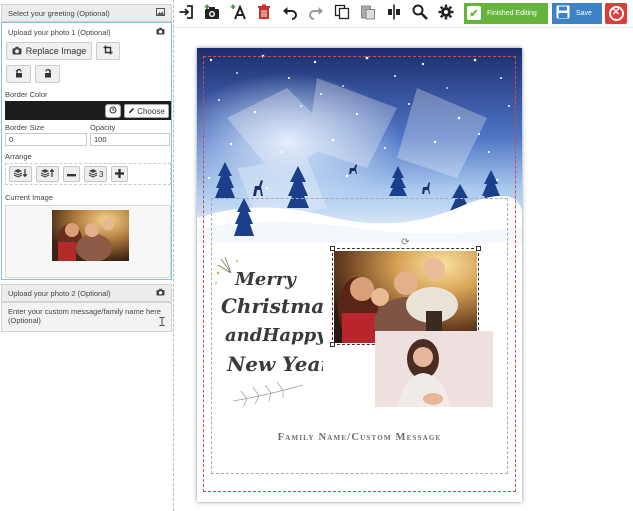 The image size is (633, 511). What do you see at coordinates (18, 156) in the screenshot?
I see `arrange-label: Arrange` at bounding box center [18, 156].